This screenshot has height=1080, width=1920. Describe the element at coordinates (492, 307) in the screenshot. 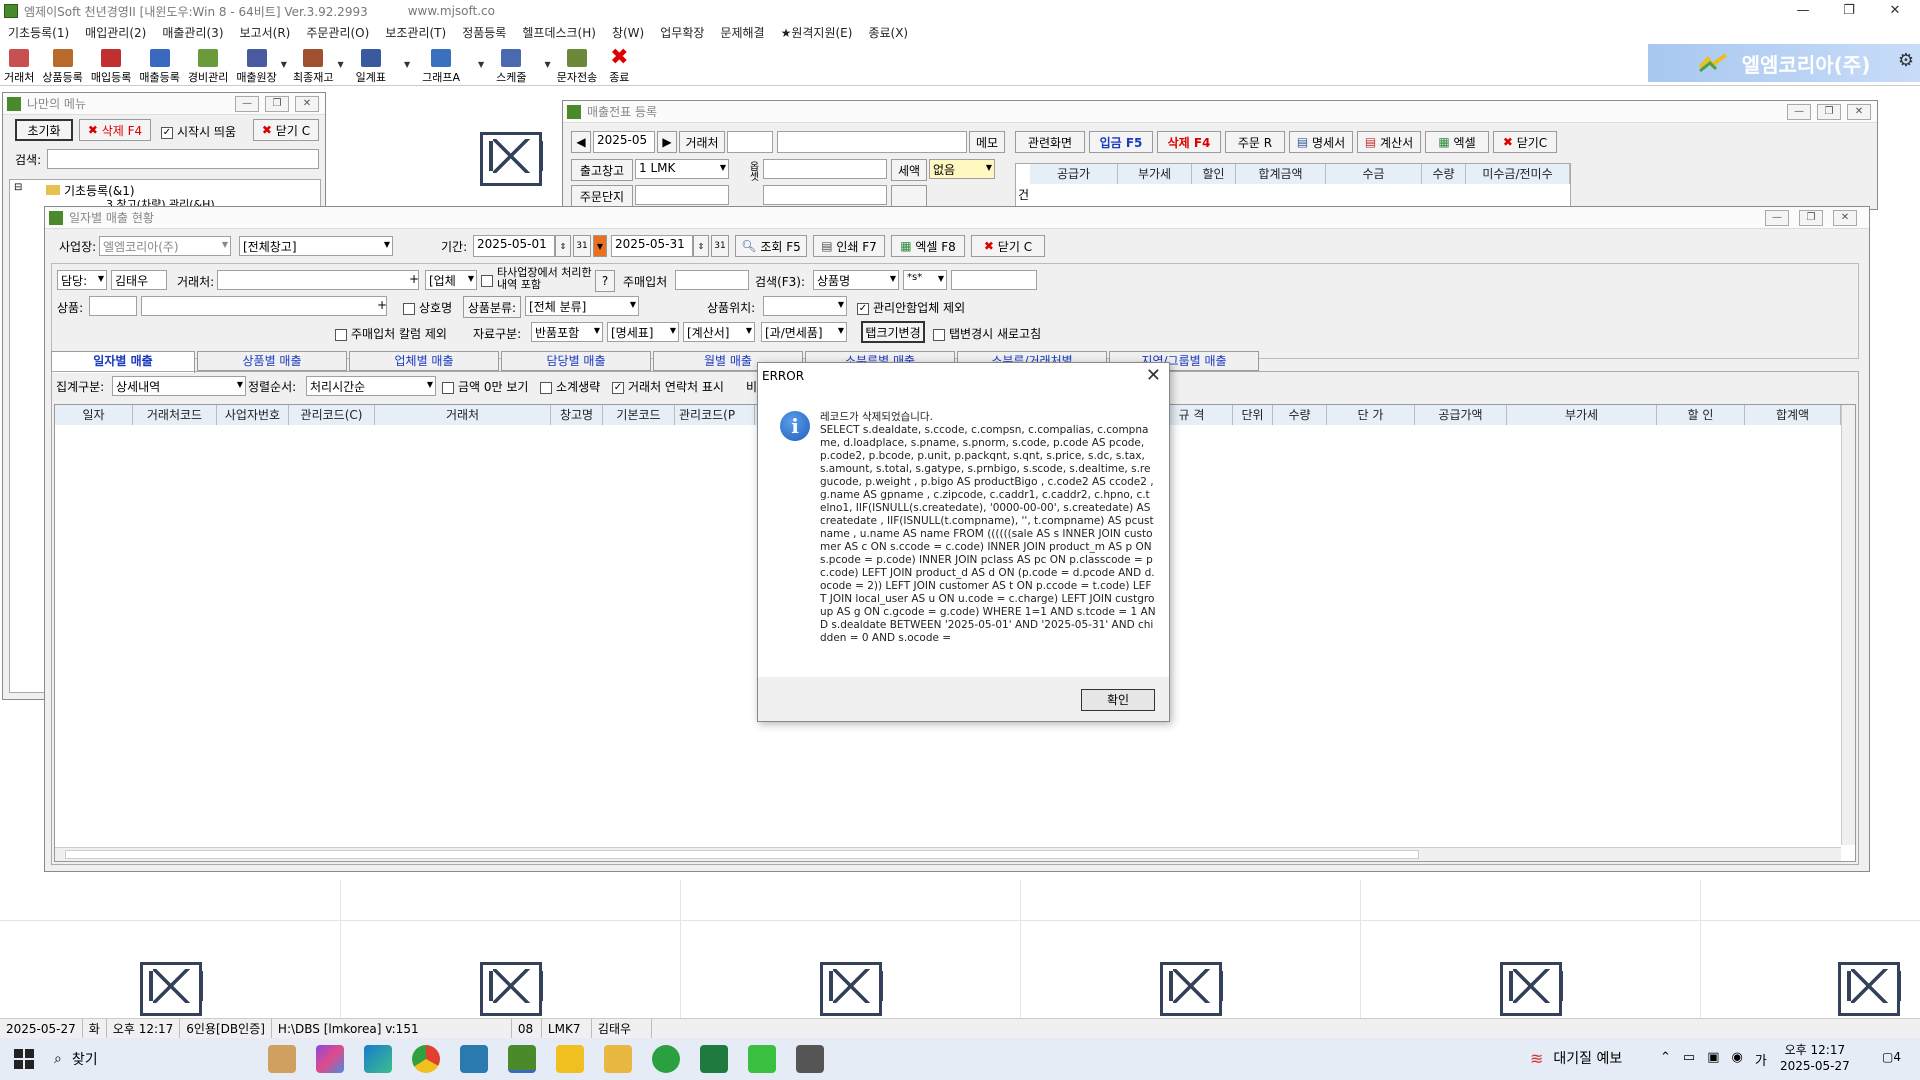

I see `category-button: 상품분류:` at that location.